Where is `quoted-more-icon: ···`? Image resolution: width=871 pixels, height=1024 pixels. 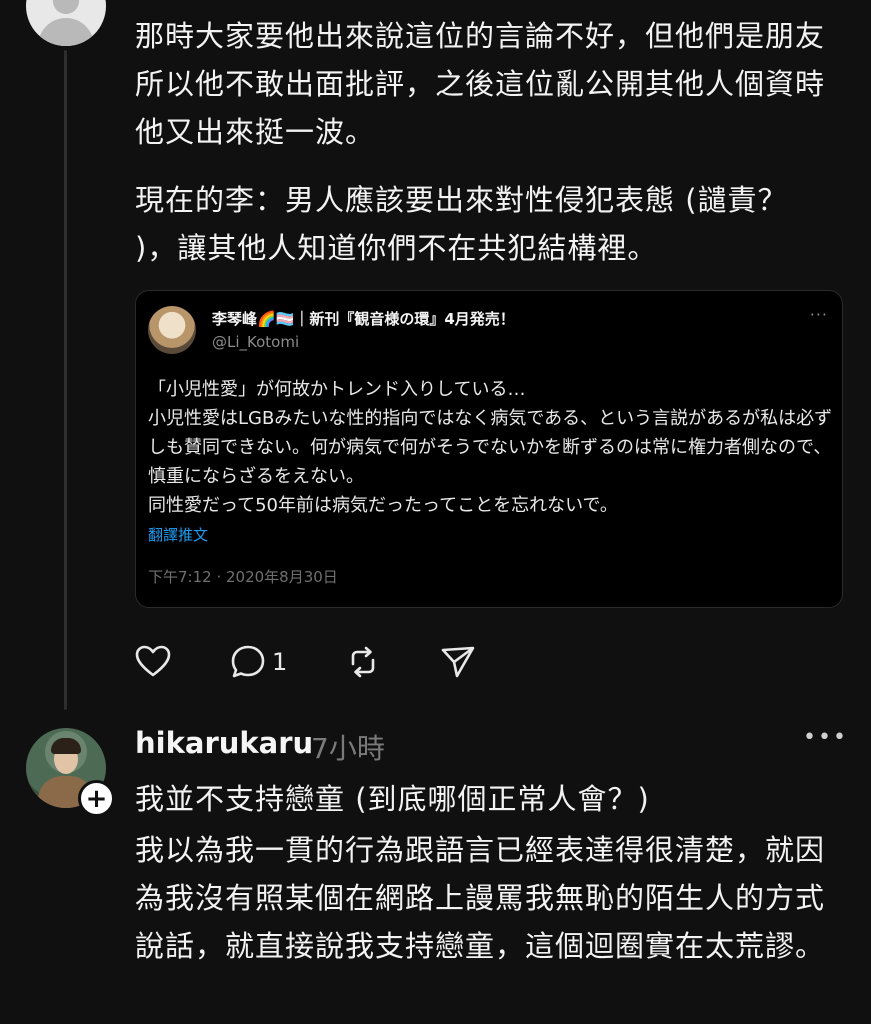
quoted-more-icon: ··· is located at coordinates (819, 314).